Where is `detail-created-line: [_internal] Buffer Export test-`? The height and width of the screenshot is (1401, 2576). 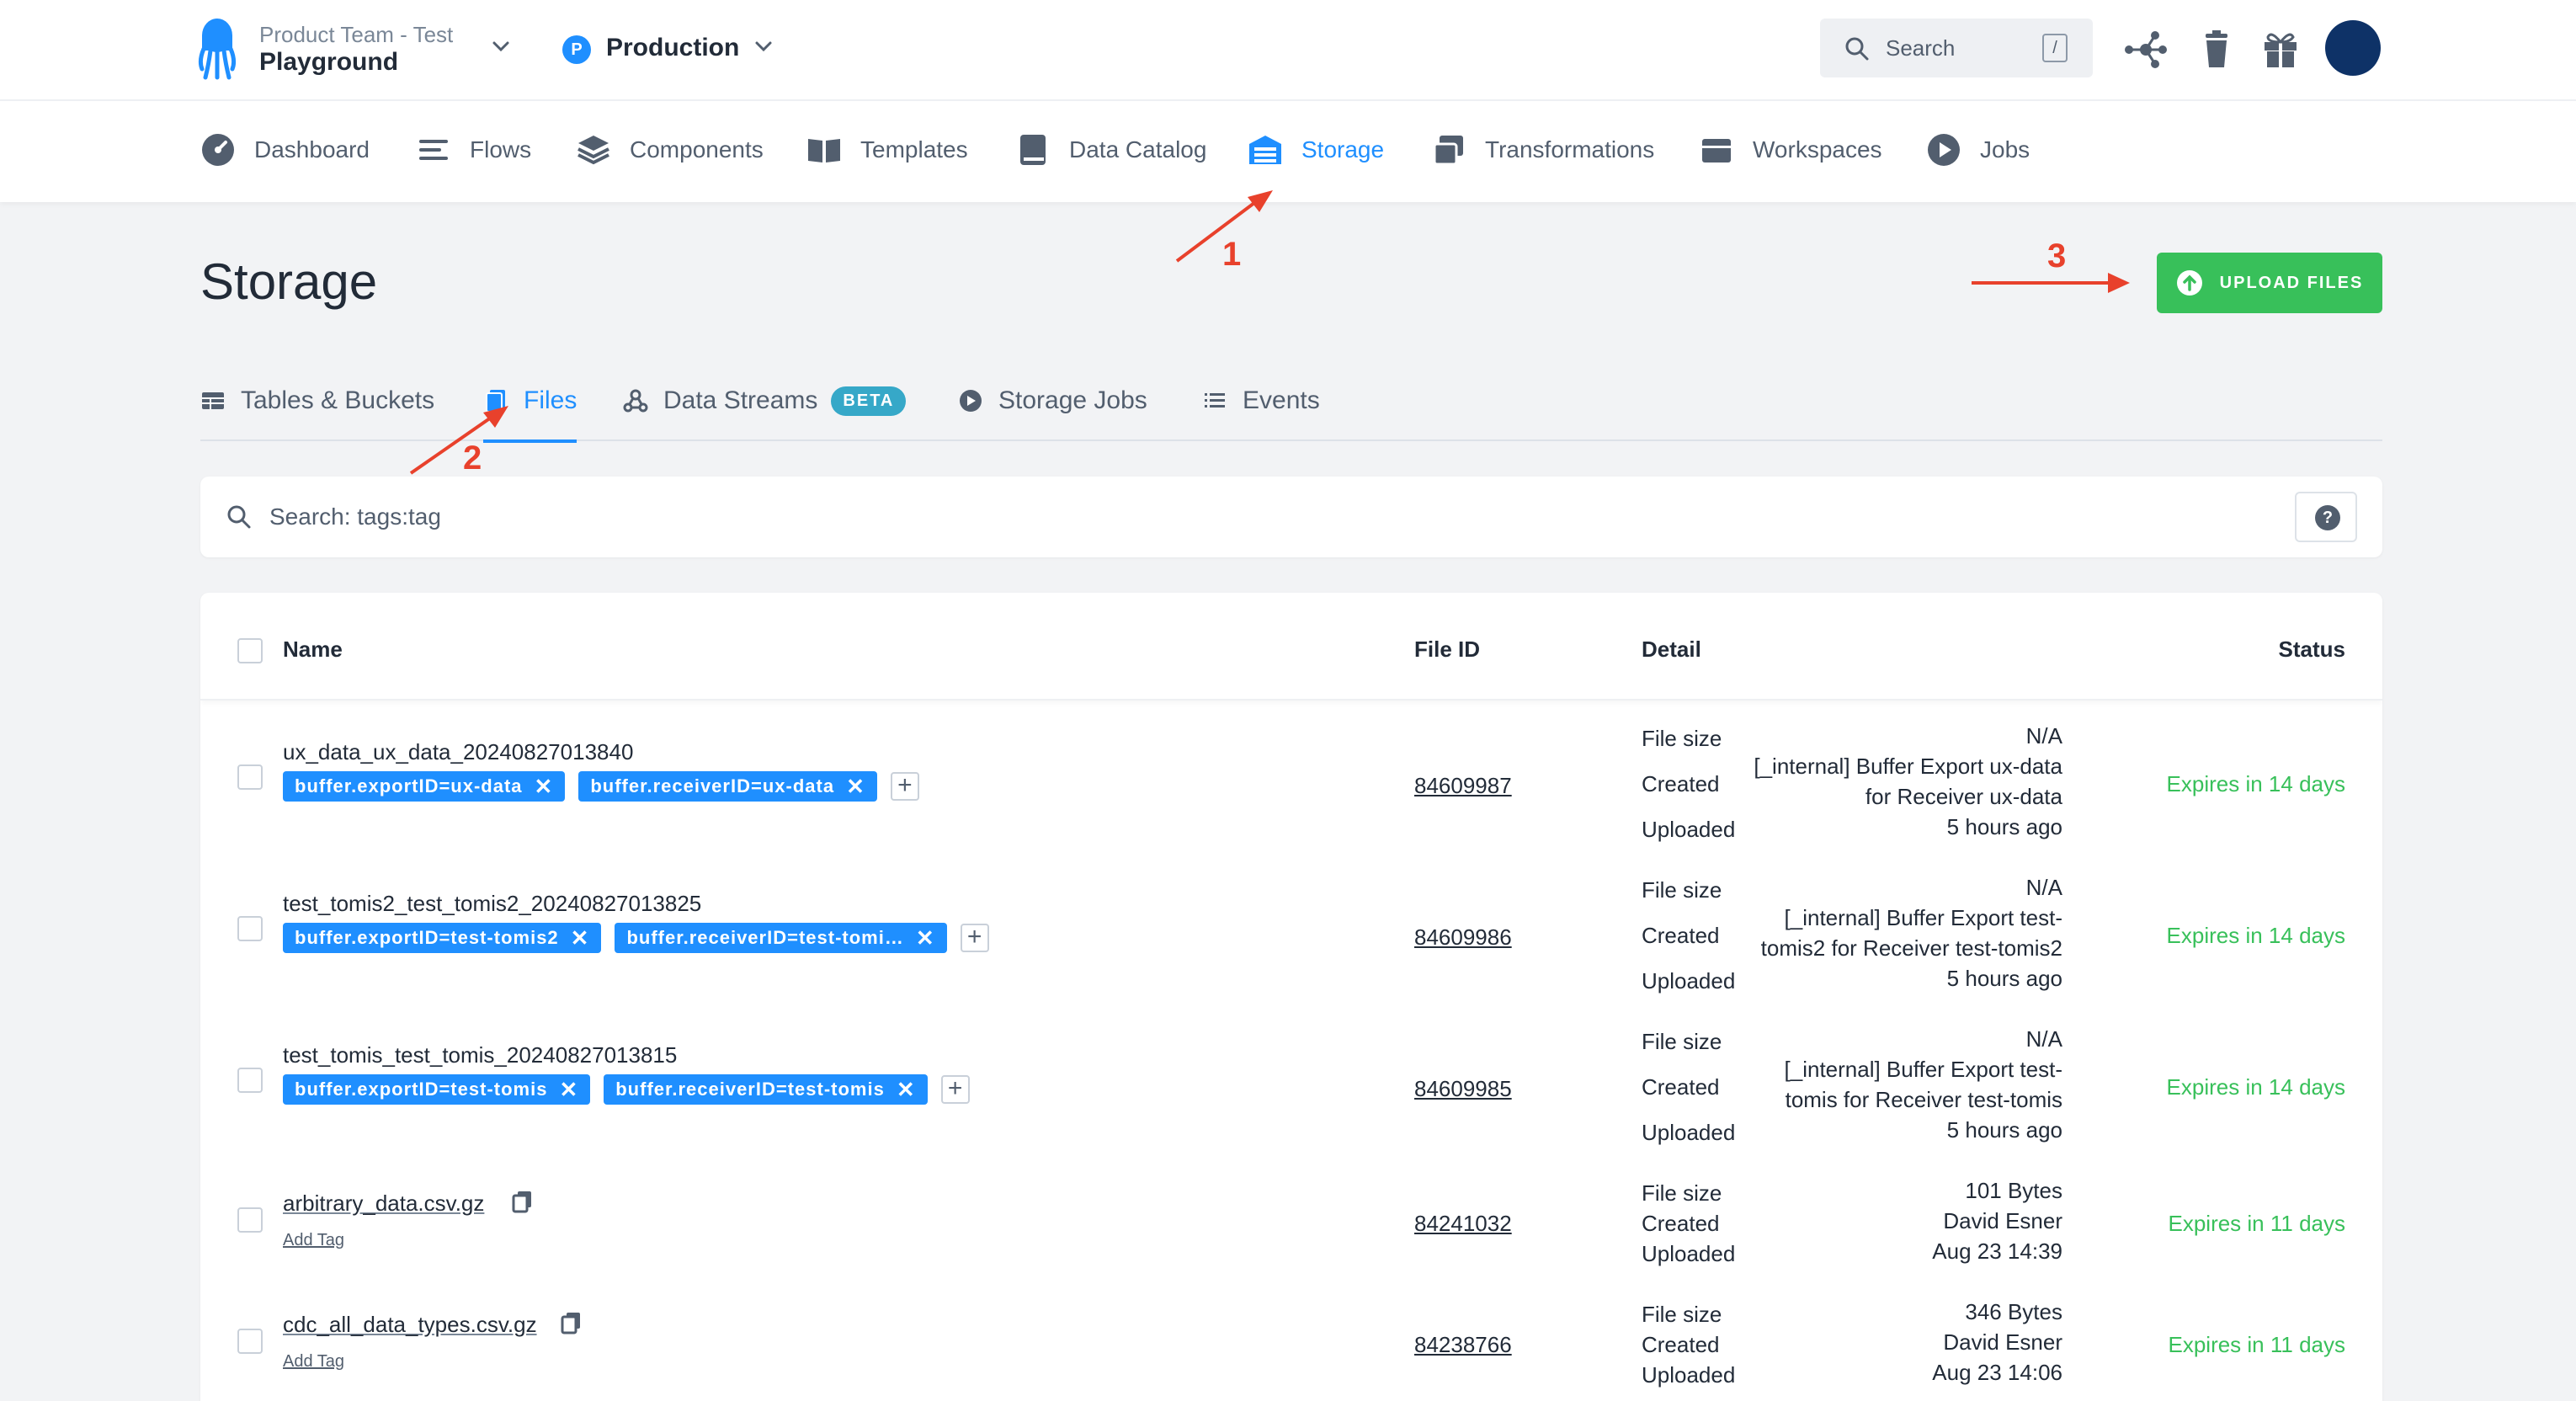 detail-created-line: [_internal] Buffer Export test- is located at coordinates (1923, 917).